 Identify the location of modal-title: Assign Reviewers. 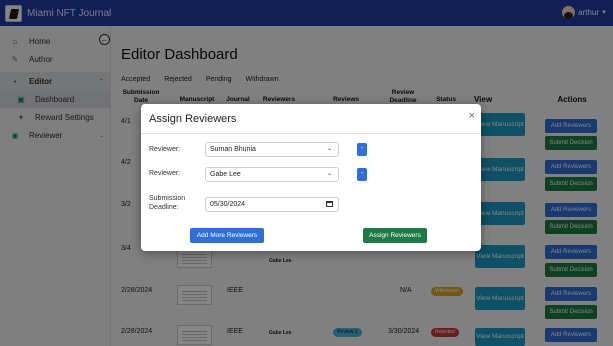
(193, 119).